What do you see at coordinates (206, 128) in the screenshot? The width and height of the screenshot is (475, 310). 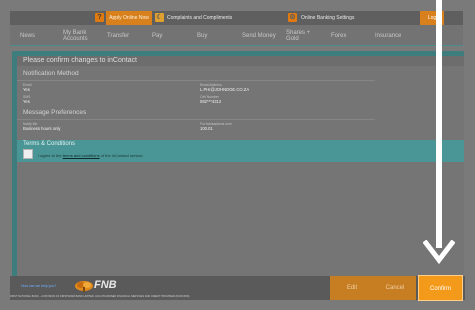 I see `amount-threshold-value: 100.01` at bounding box center [206, 128].